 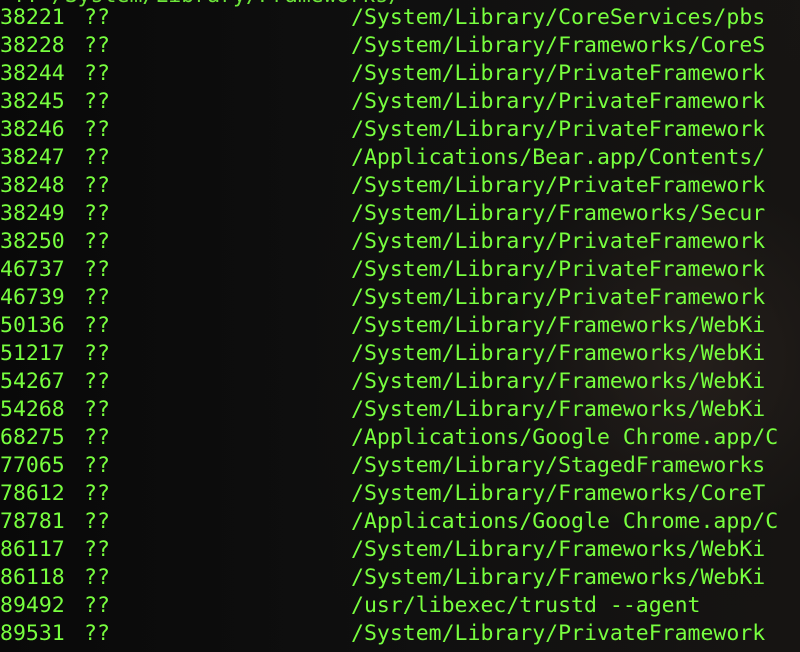 What do you see at coordinates (526, 605) in the screenshot?
I see `process-command: /usr/libexec/trustd --agent` at bounding box center [526, 605].